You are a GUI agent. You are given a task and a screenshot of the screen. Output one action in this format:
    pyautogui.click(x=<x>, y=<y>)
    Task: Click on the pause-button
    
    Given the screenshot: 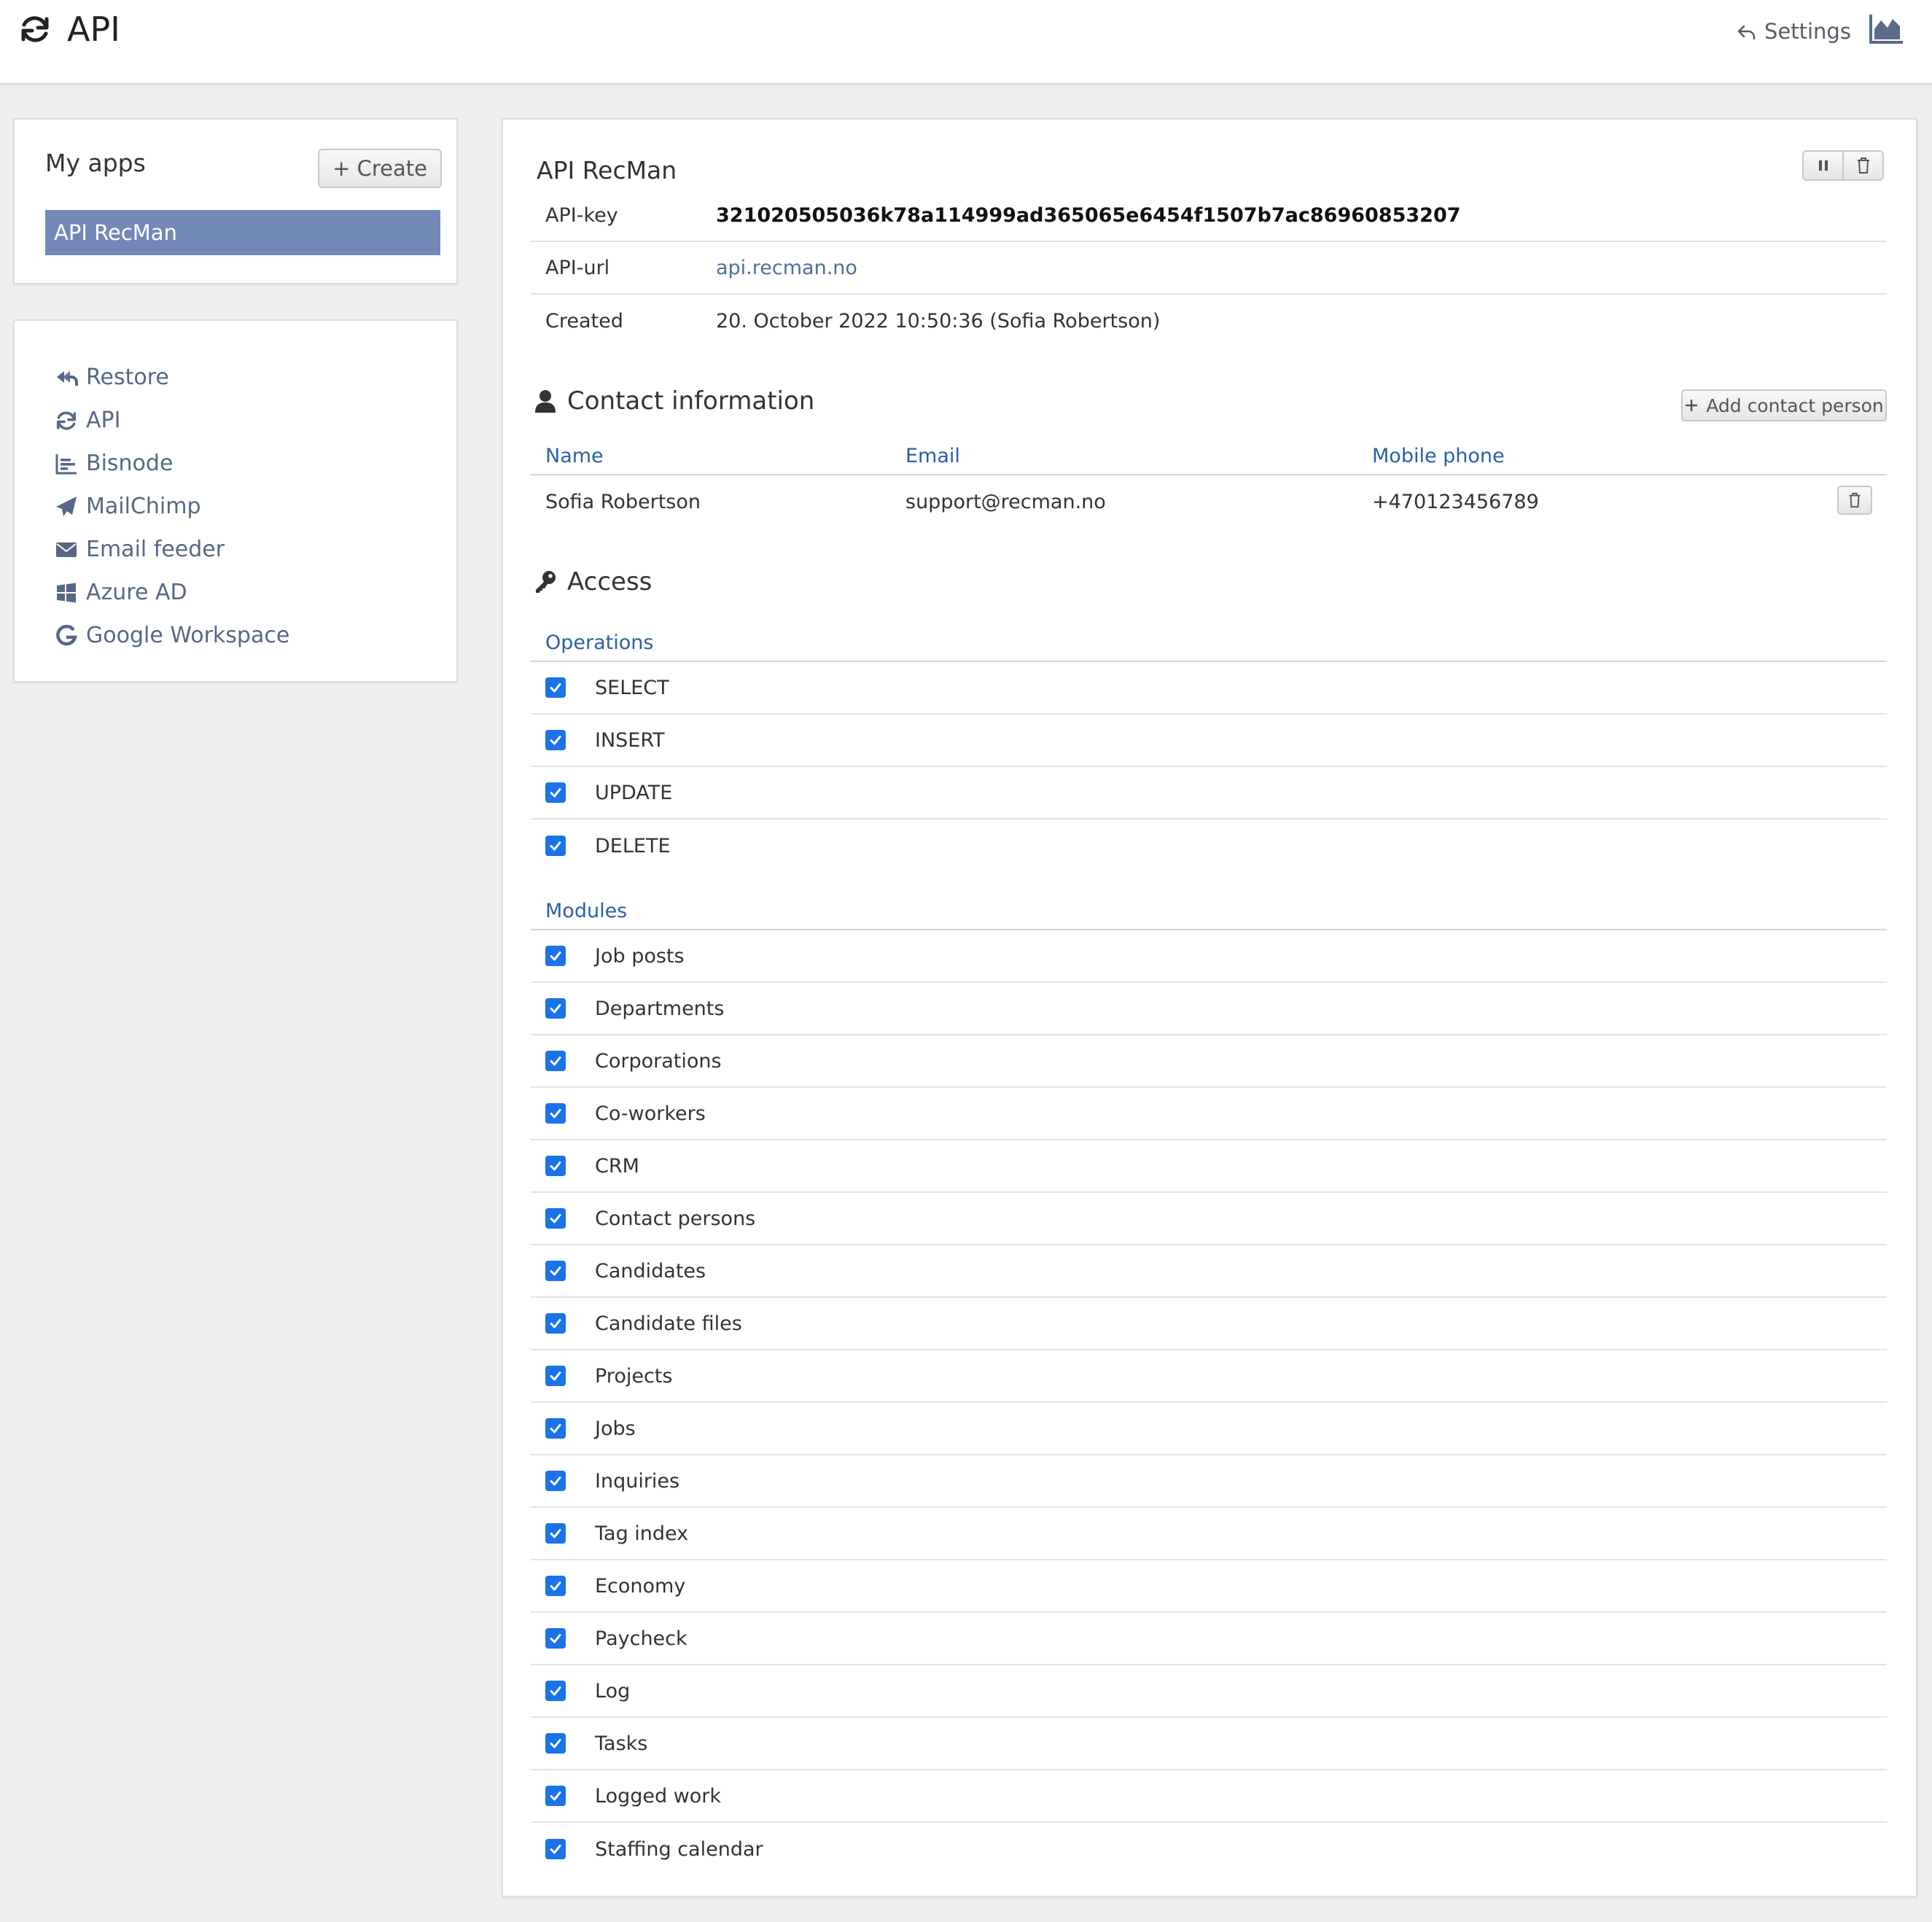 What is the action you would take?
    pyautogui.click(x=1822, y=165)
    